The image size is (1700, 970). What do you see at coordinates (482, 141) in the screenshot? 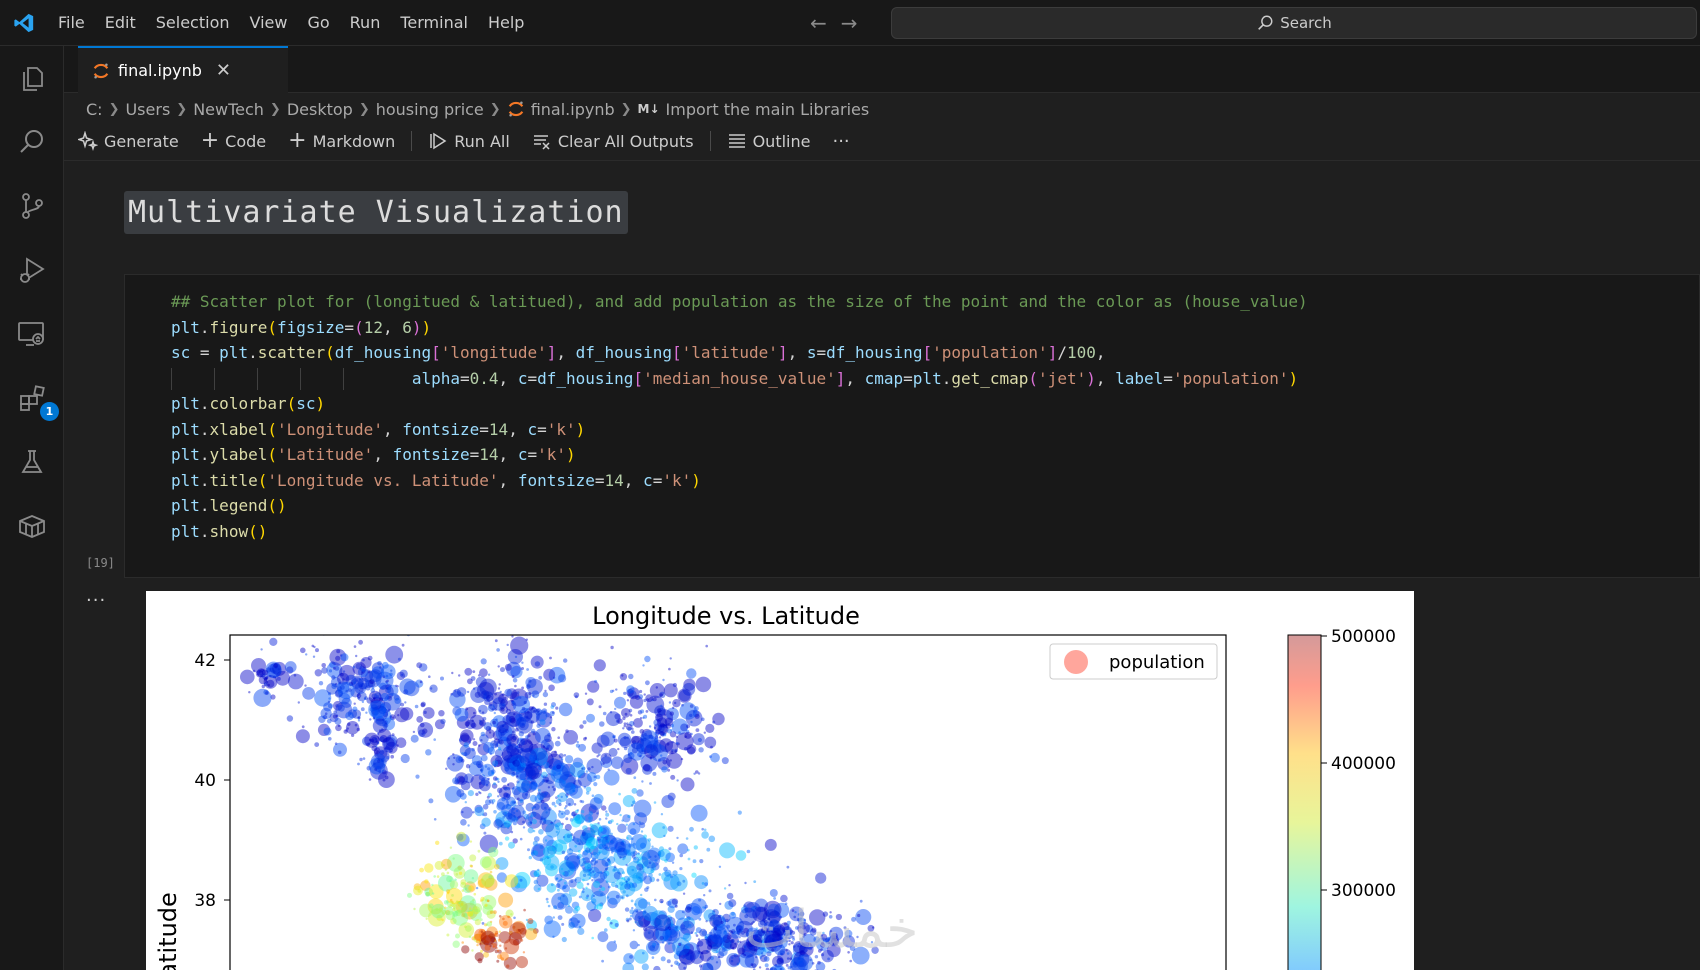
I see `run-all-label: Run All` at bounding box center [482, 141].